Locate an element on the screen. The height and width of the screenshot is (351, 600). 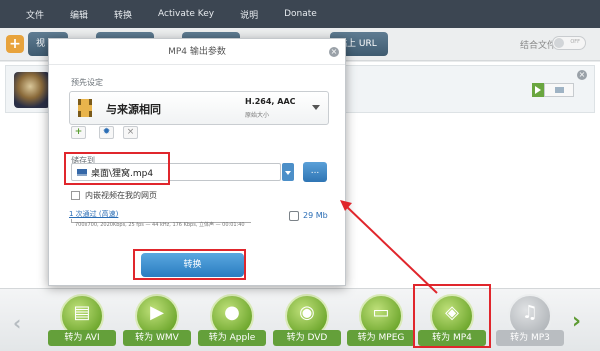
path-dropdown-button is located at coordinates (288, 172).